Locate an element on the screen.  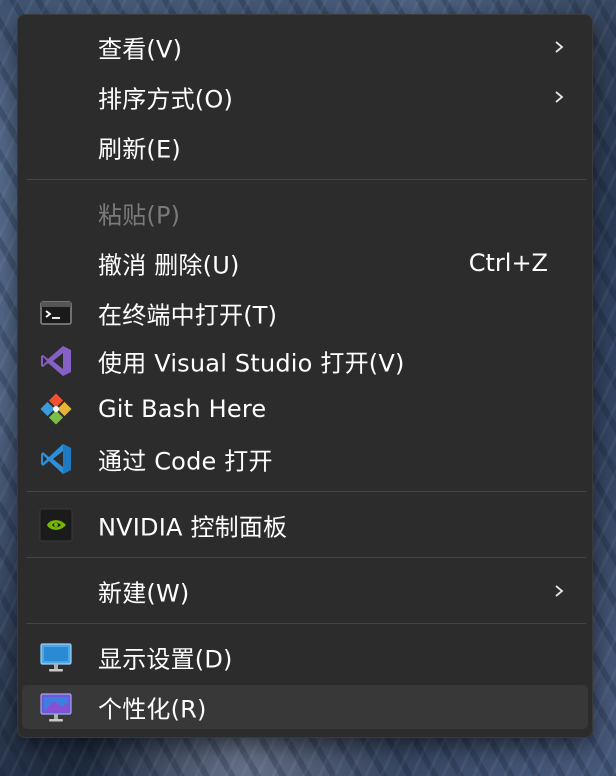
vscode-icon is located at coordinates (56, 459).